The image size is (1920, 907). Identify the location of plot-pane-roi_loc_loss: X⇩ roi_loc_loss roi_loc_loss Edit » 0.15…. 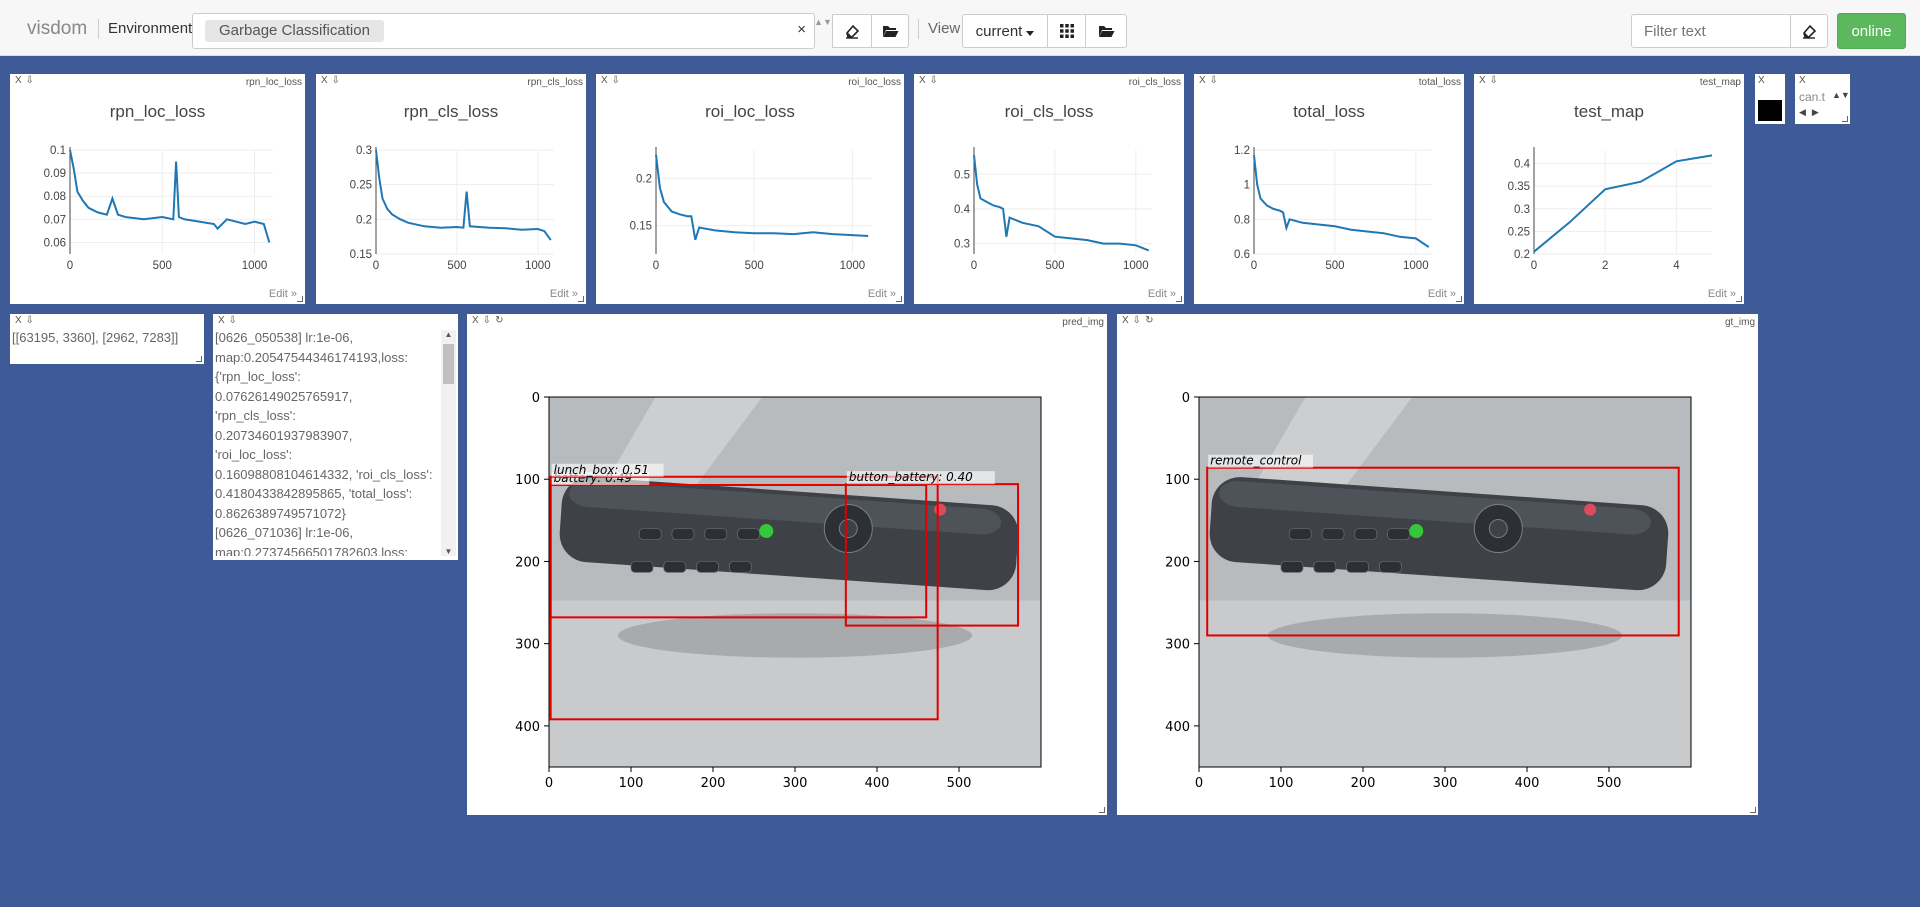
(750, 189).